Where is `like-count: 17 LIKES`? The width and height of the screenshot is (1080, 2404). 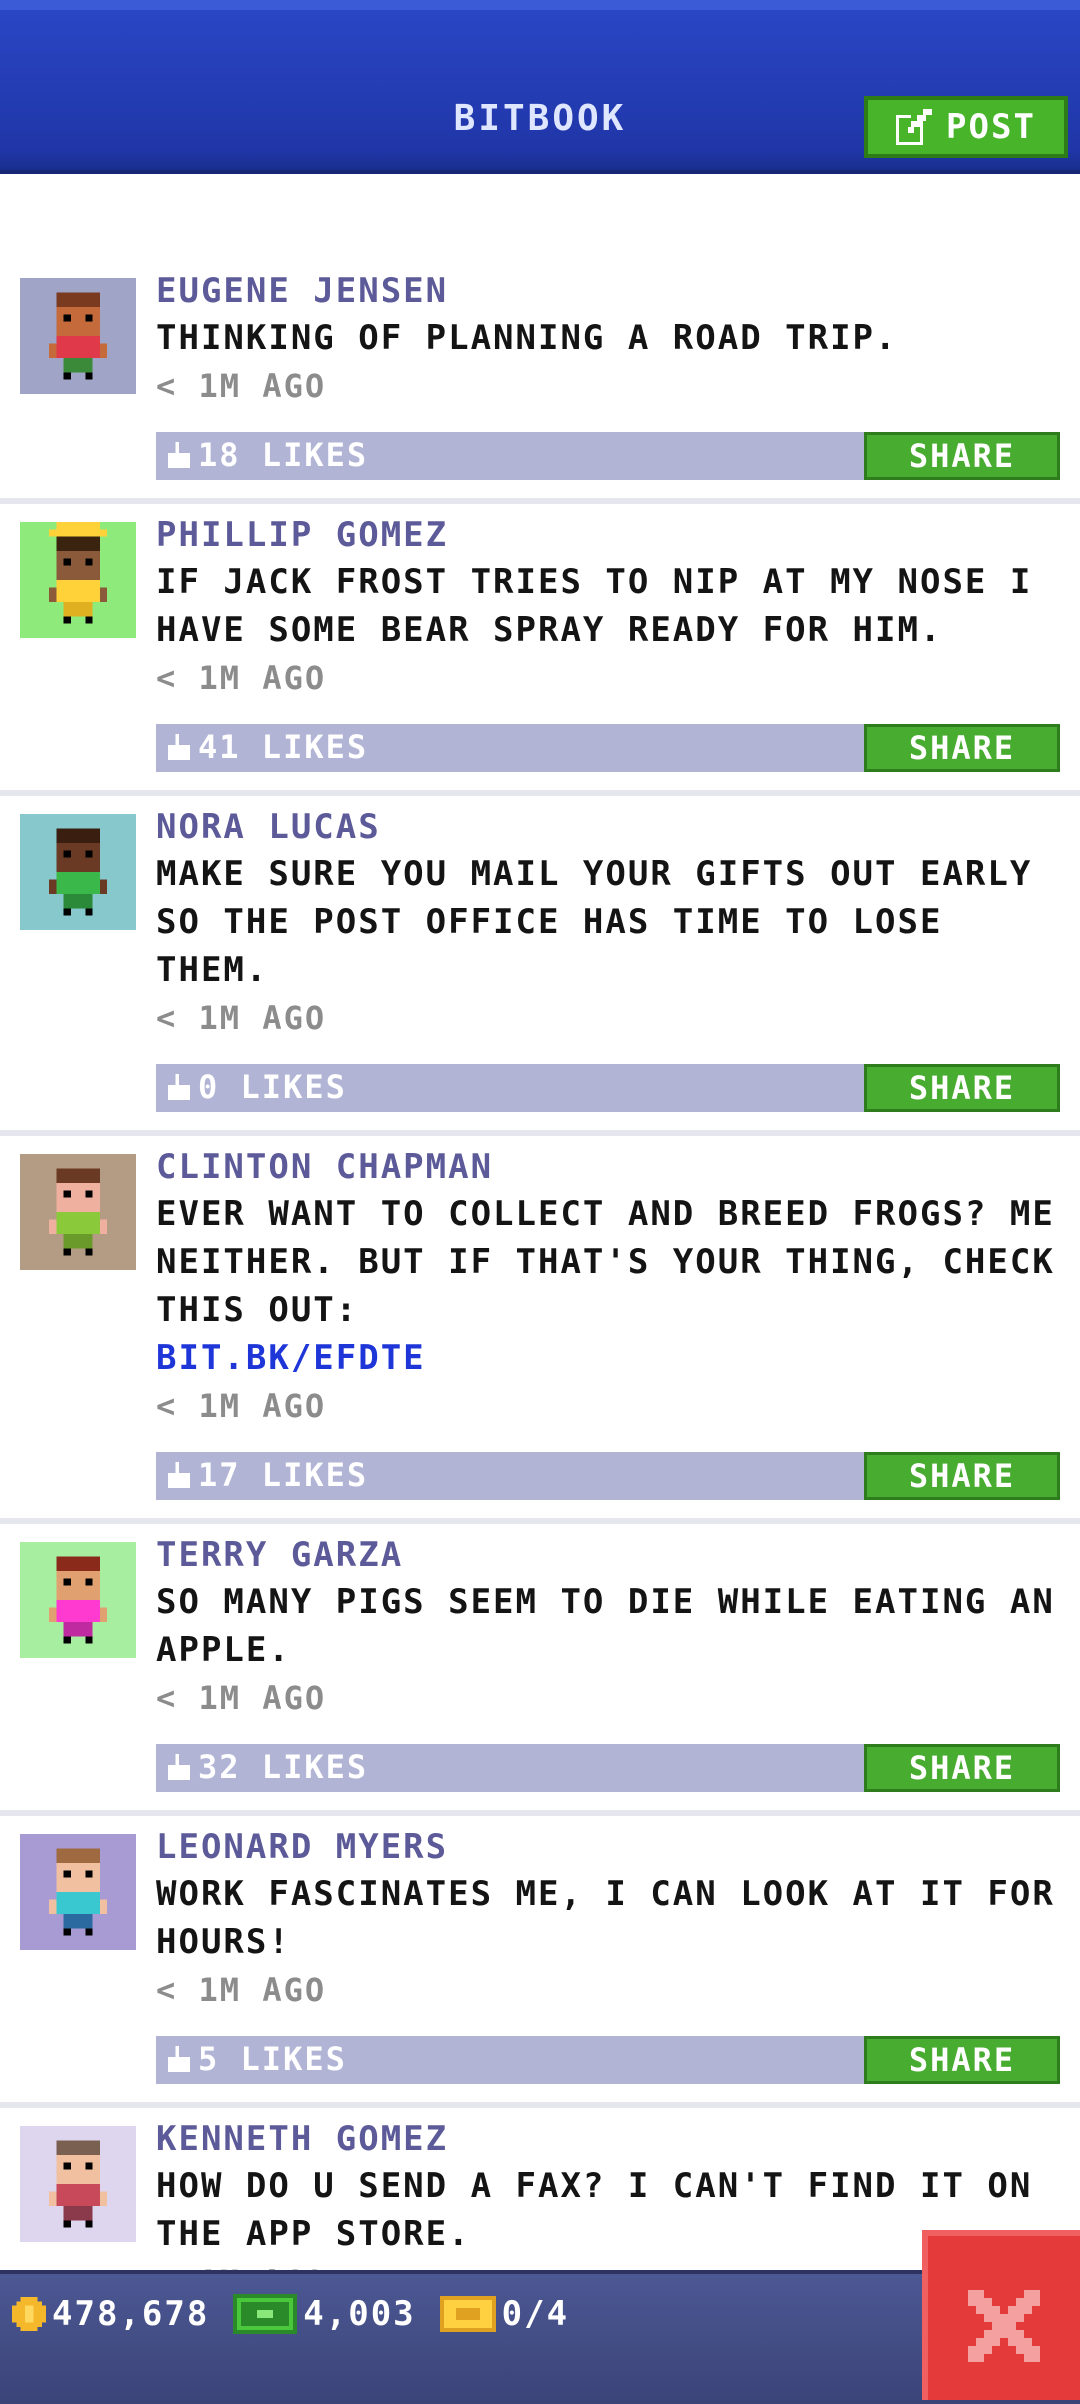
like-count: 17 LIKES is located at coordinates (268, 1475).